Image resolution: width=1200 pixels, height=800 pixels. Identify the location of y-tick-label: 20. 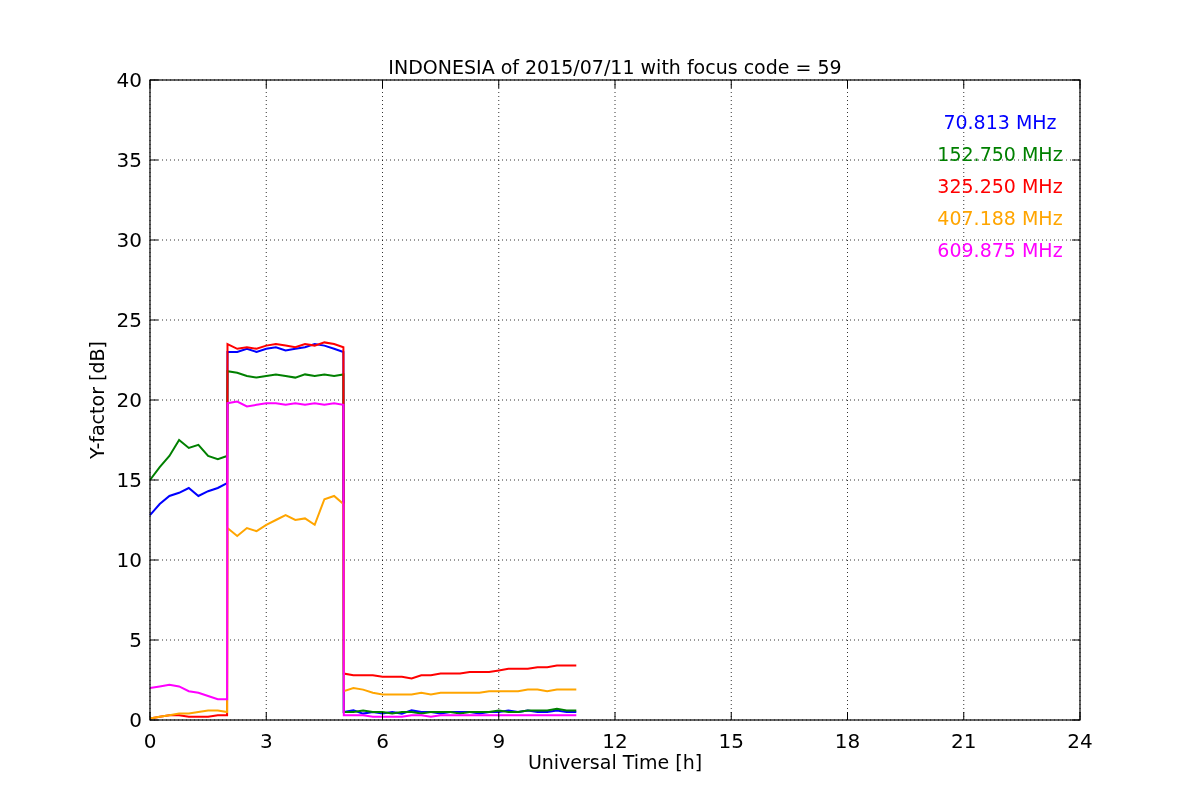
(129, 400).